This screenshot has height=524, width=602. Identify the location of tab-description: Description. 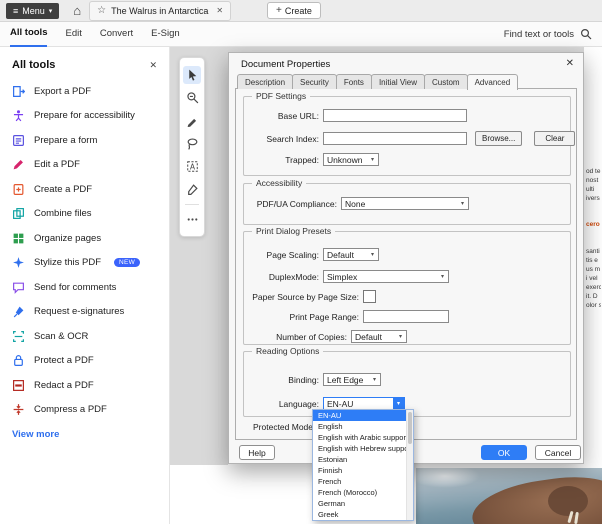
(265, 81).